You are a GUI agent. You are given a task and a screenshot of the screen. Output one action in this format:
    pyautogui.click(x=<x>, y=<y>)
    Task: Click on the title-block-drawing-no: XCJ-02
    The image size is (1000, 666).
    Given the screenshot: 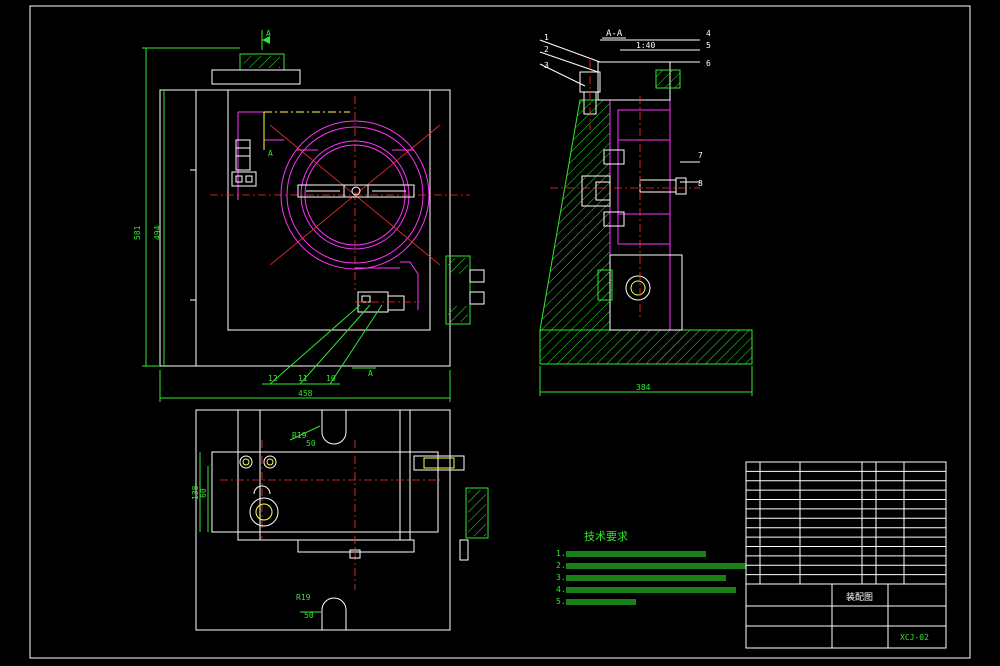 What is the action you would take?
    pyautogui.click(x=914, y=637)
    